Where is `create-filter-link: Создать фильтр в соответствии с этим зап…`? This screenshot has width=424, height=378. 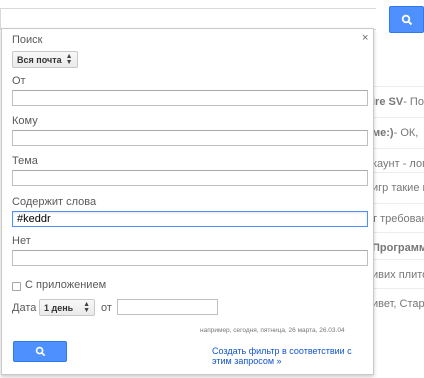
create-filter-link: Создать фильтр в соответствии с этим зап… is located at coordinates (292, 356).